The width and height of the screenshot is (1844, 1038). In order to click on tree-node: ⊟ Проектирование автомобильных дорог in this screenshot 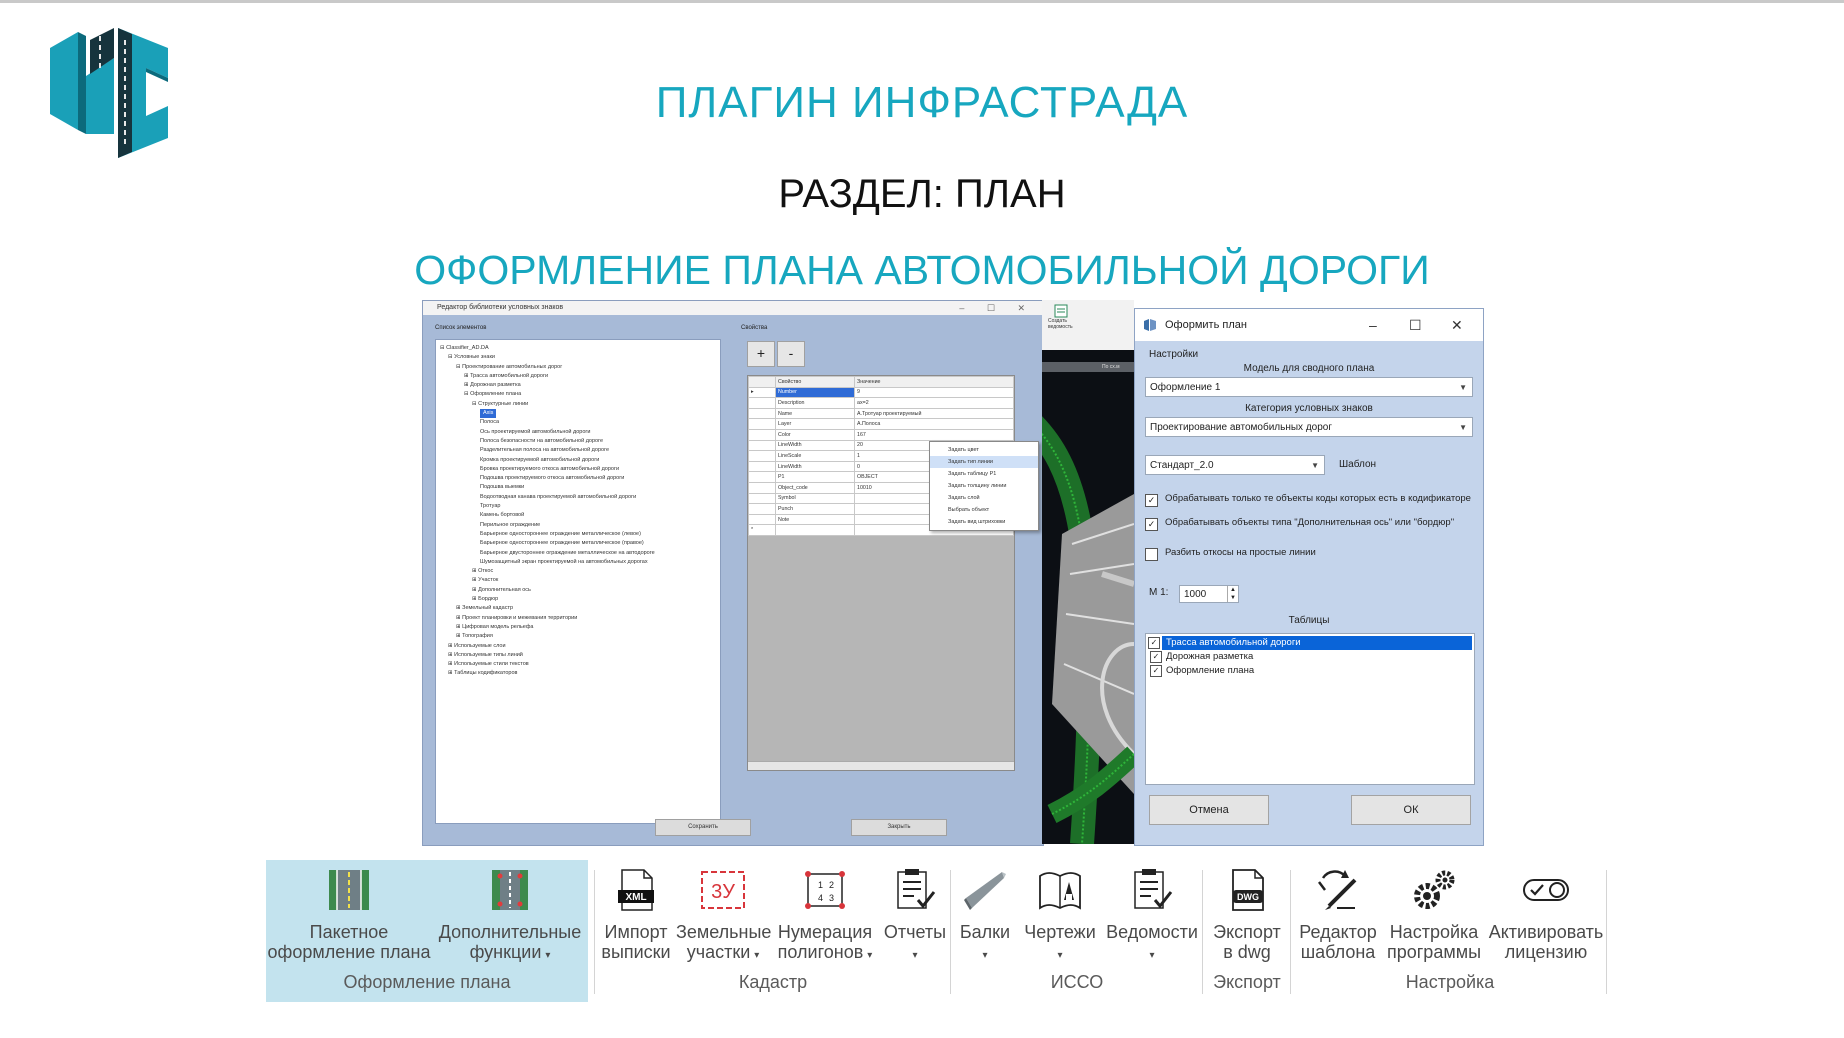, I will do `click(580, 367)`.